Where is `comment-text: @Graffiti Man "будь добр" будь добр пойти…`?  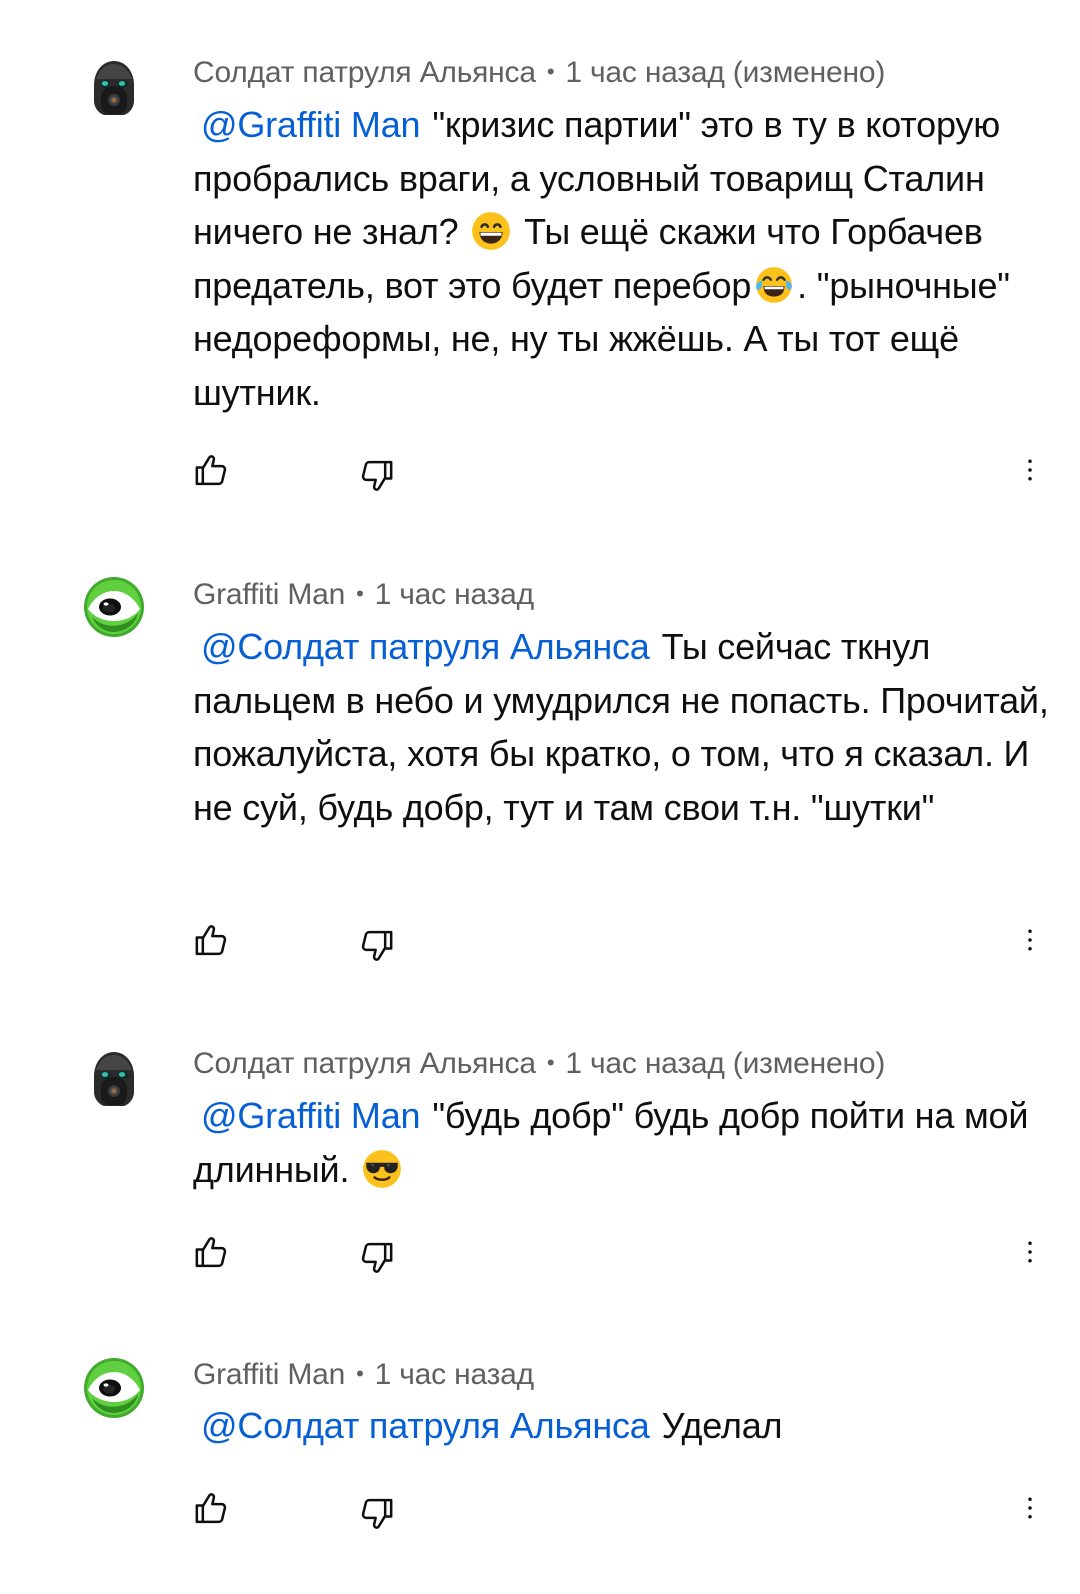
comment-text: @Graffiti Man "будь добр" будь добр пойти… is located at coordinates (623, 1142).